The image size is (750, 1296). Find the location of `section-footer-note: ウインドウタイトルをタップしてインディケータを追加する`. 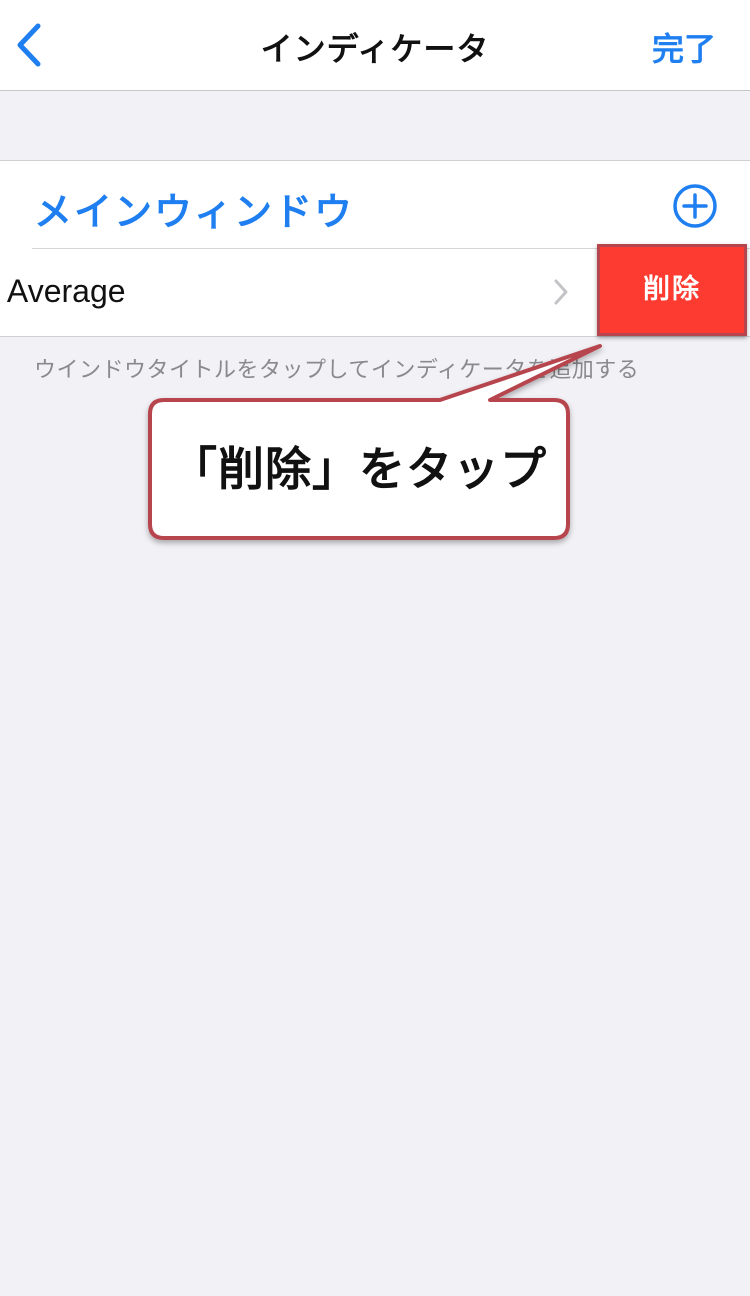

section-footer-note: ウインドウタイトルをタップしてインディケータを追加する is located at coordinates (337, 370).